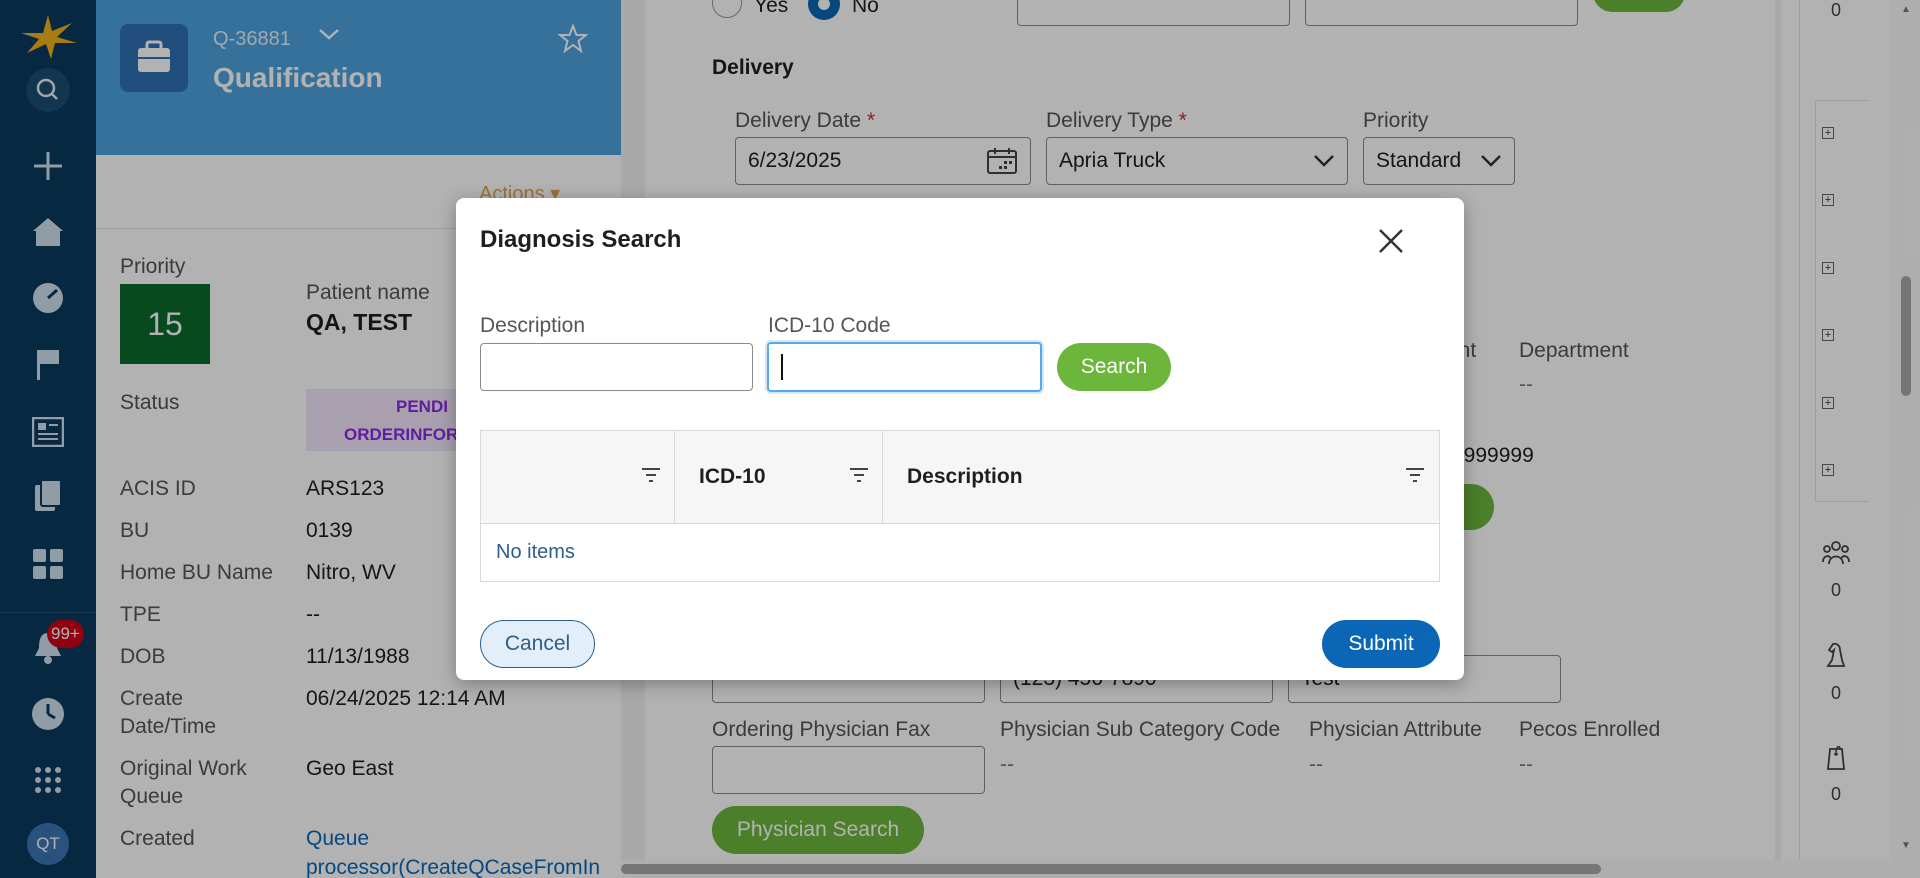 The width and height of the screenshot is (1920, 878). Describe the element at coordinates (960, 506) in the screenshot. I see `results-table: ICD-10 Description No items` at that location.